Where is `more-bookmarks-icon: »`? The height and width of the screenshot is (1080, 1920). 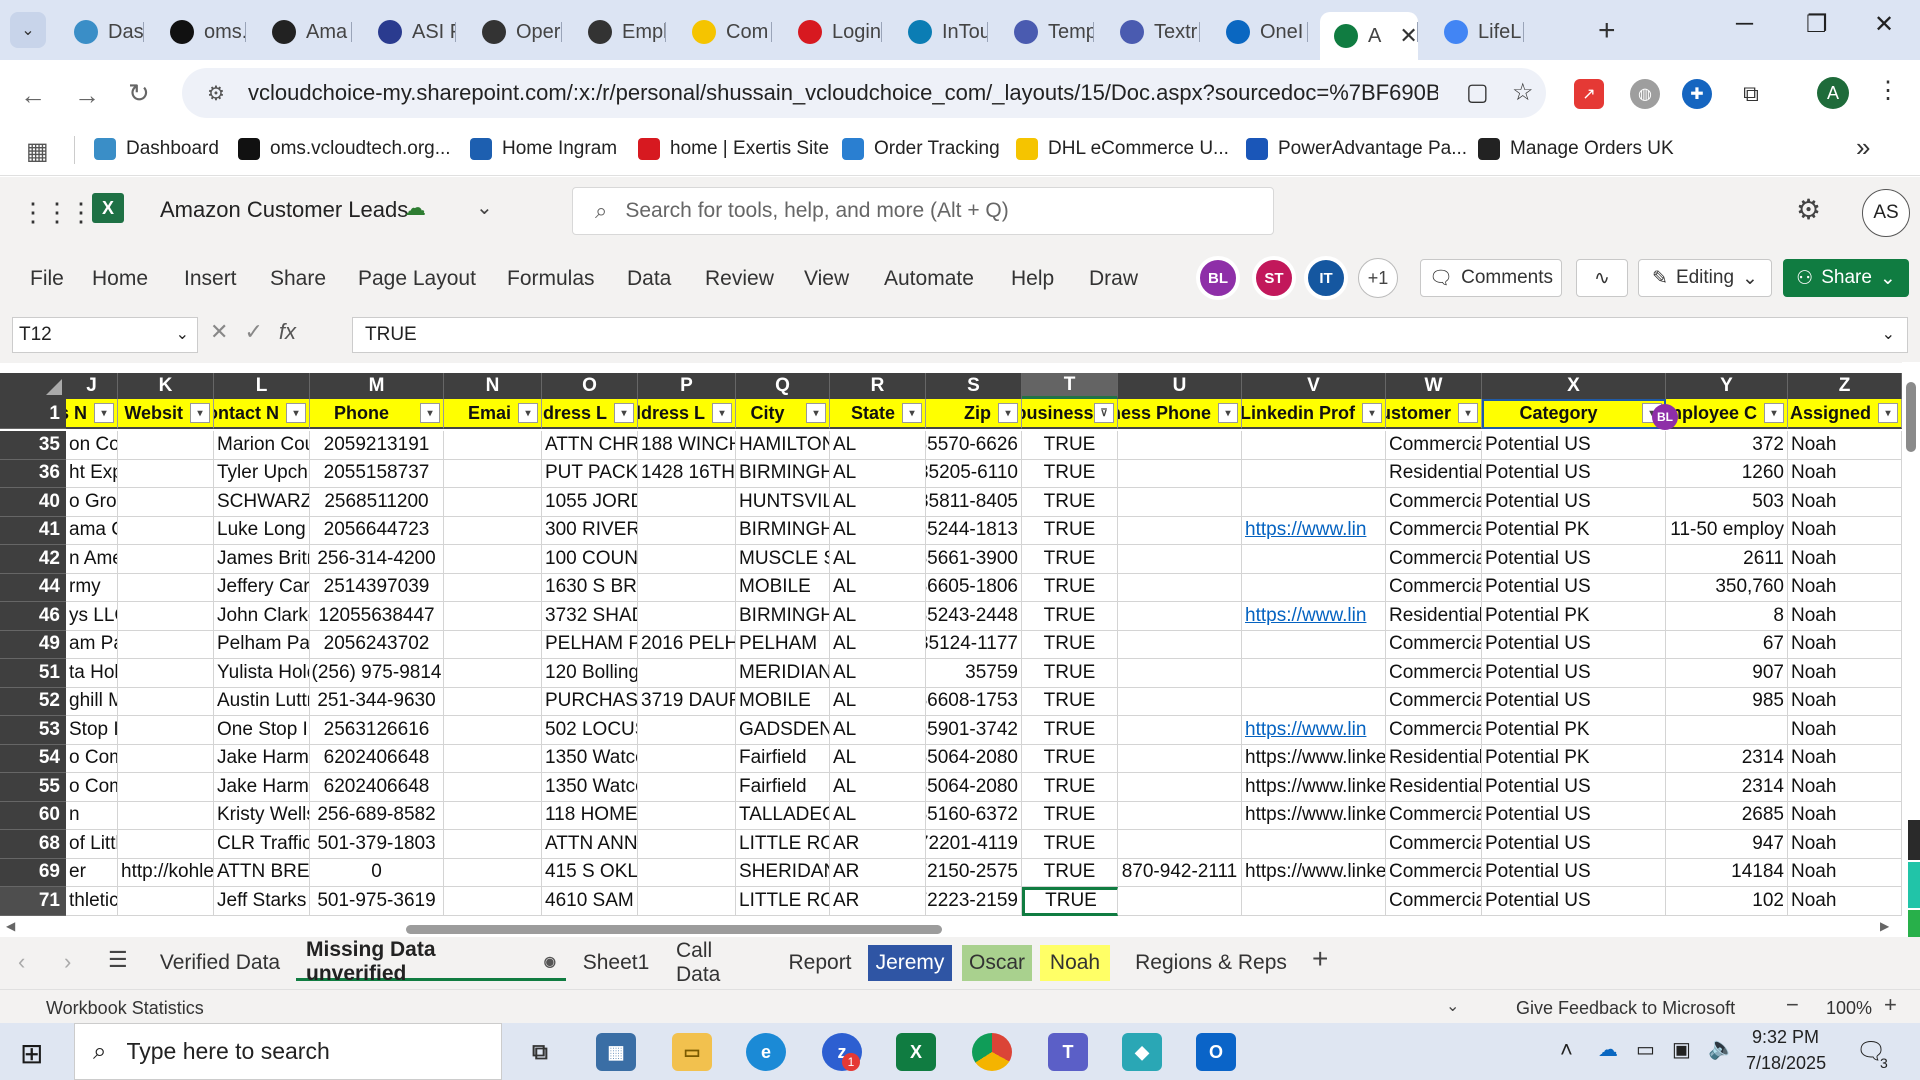 more-bookmarks-icon: » is located at coordinates (1863, 147).